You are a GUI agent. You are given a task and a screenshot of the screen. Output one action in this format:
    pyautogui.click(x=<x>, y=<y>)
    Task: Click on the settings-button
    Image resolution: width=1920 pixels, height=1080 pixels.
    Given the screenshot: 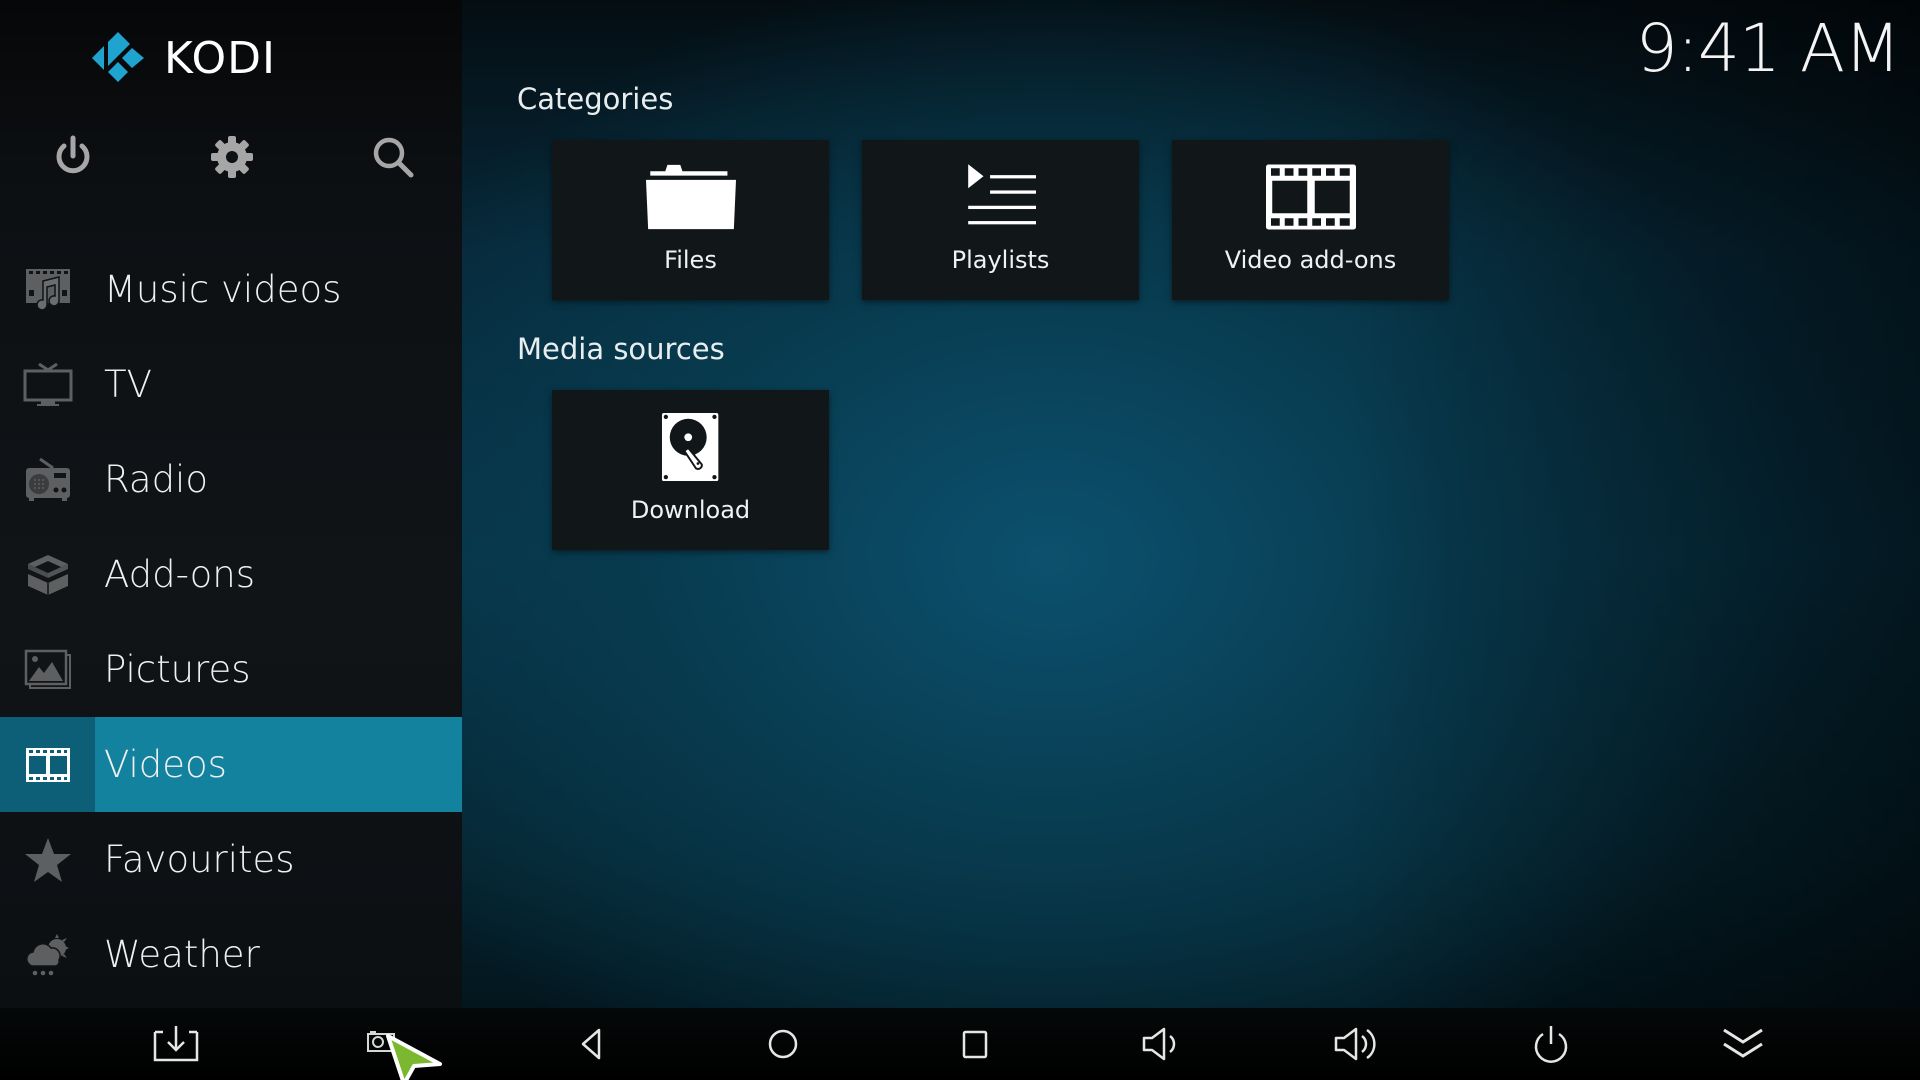 What is the action you would take?
    pyautogui.click(x=232, y=157)
    